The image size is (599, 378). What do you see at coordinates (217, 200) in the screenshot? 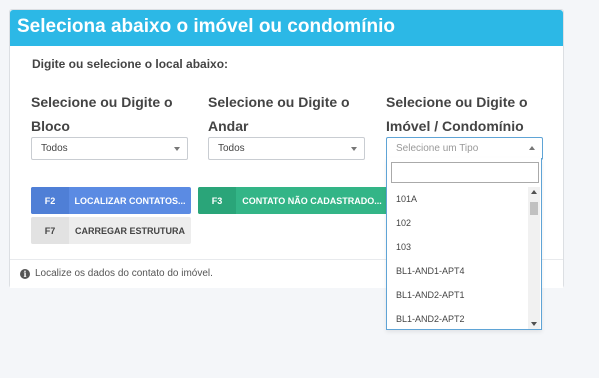
I see `f3-key-label: F3` at bounding box center [217, 200].